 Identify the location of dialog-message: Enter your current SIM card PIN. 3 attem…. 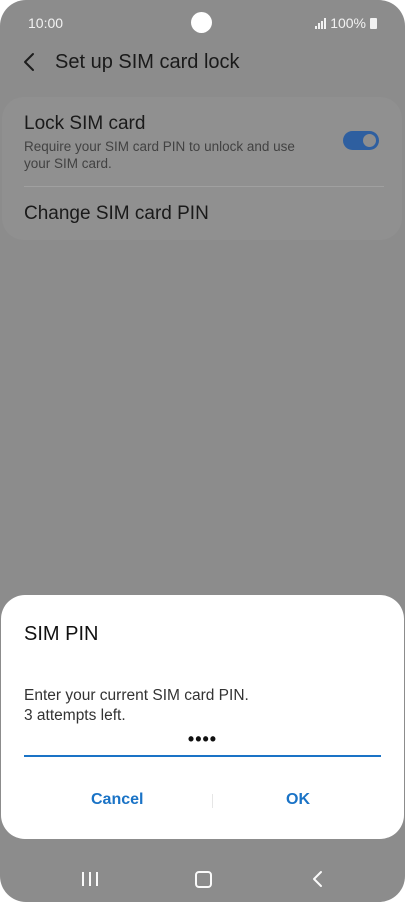
(136, 706).